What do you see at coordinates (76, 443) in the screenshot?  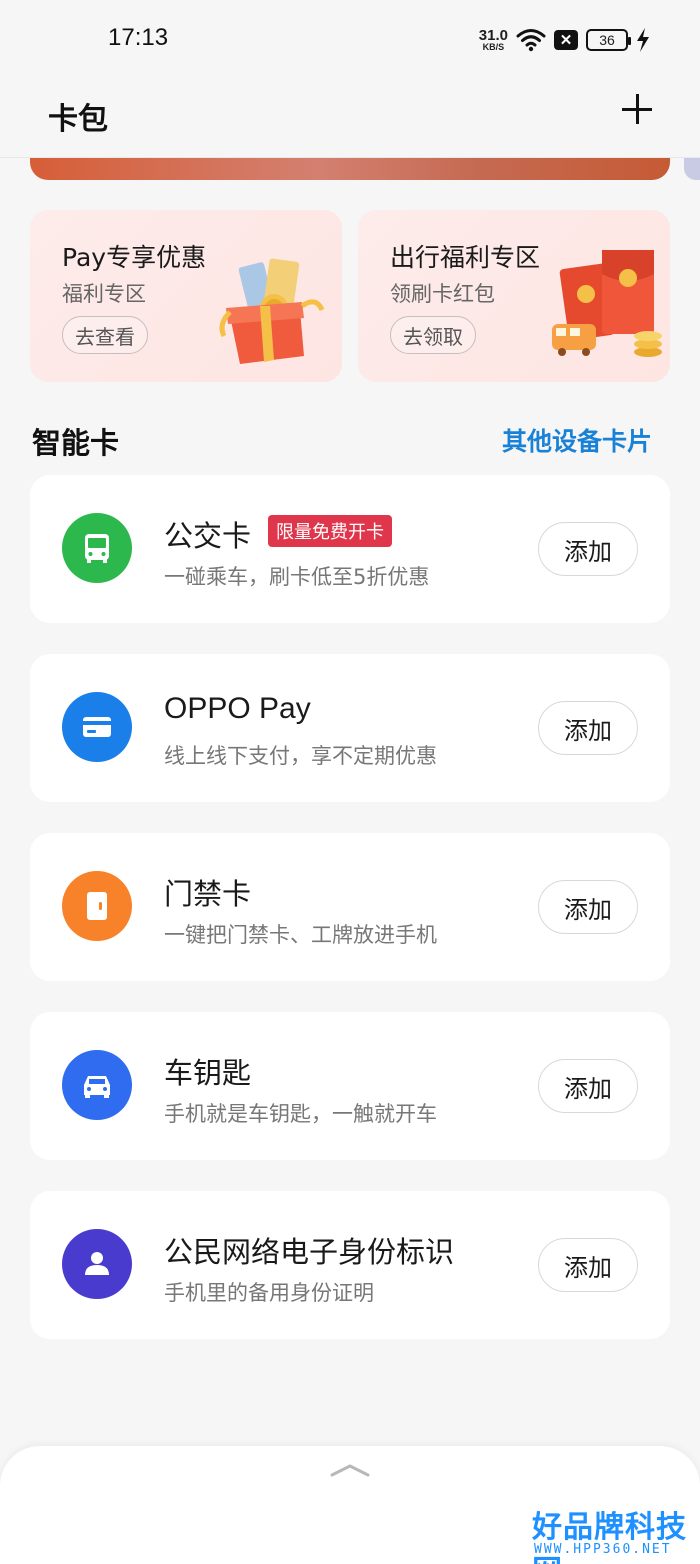 I see `section-title-smart-cards: 智能卡` at bounding box center [76, 443].